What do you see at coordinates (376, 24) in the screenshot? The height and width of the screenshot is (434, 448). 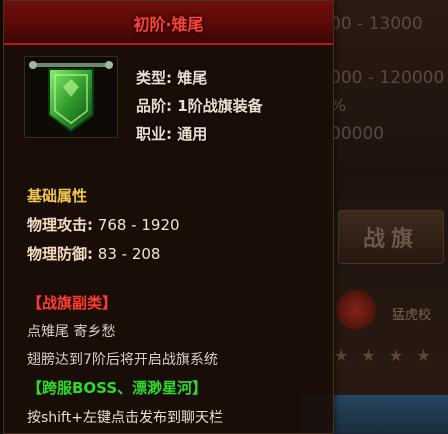 I see `background-value-1: 00 - 13000` at bounding box center [376, 24].